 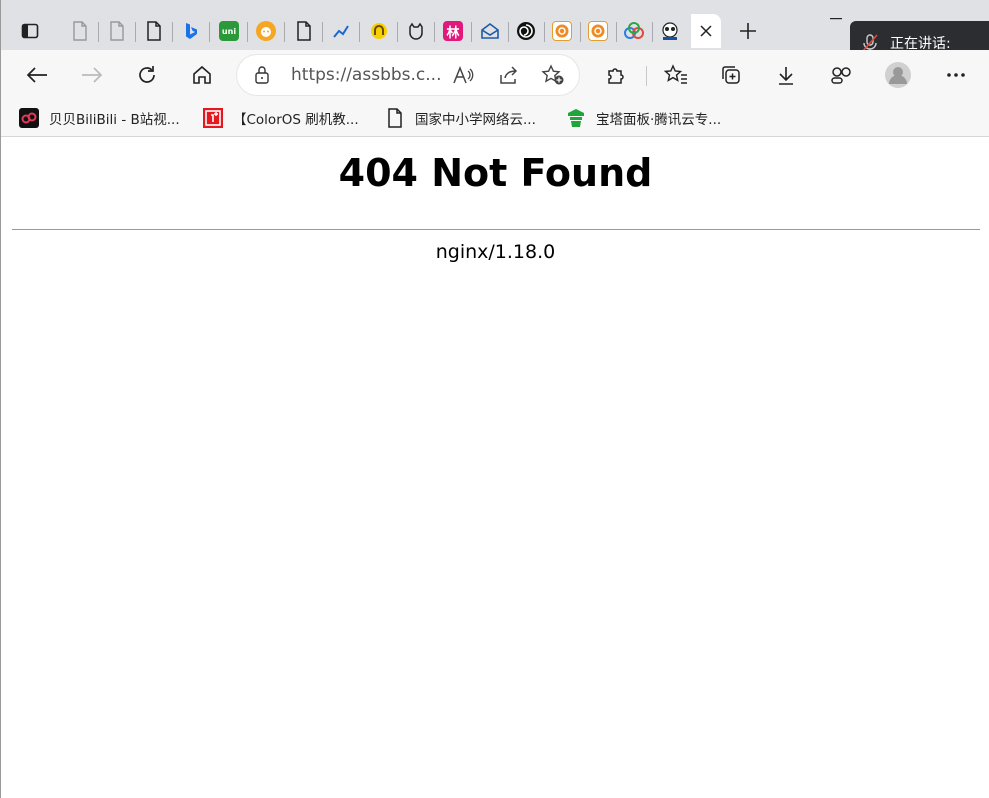 I want to click on back-button, so click(x=37, y=75).